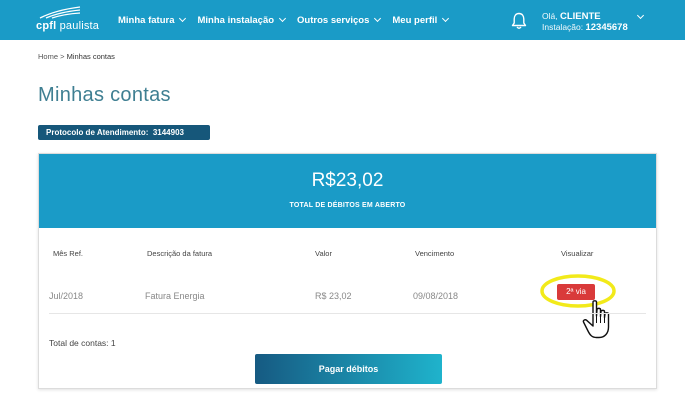 The width and height of the screenshot is (685, 414). Describe the element at coordinates (323, 253) in the screenshot. I see `column-header-value: Valor` at that location.